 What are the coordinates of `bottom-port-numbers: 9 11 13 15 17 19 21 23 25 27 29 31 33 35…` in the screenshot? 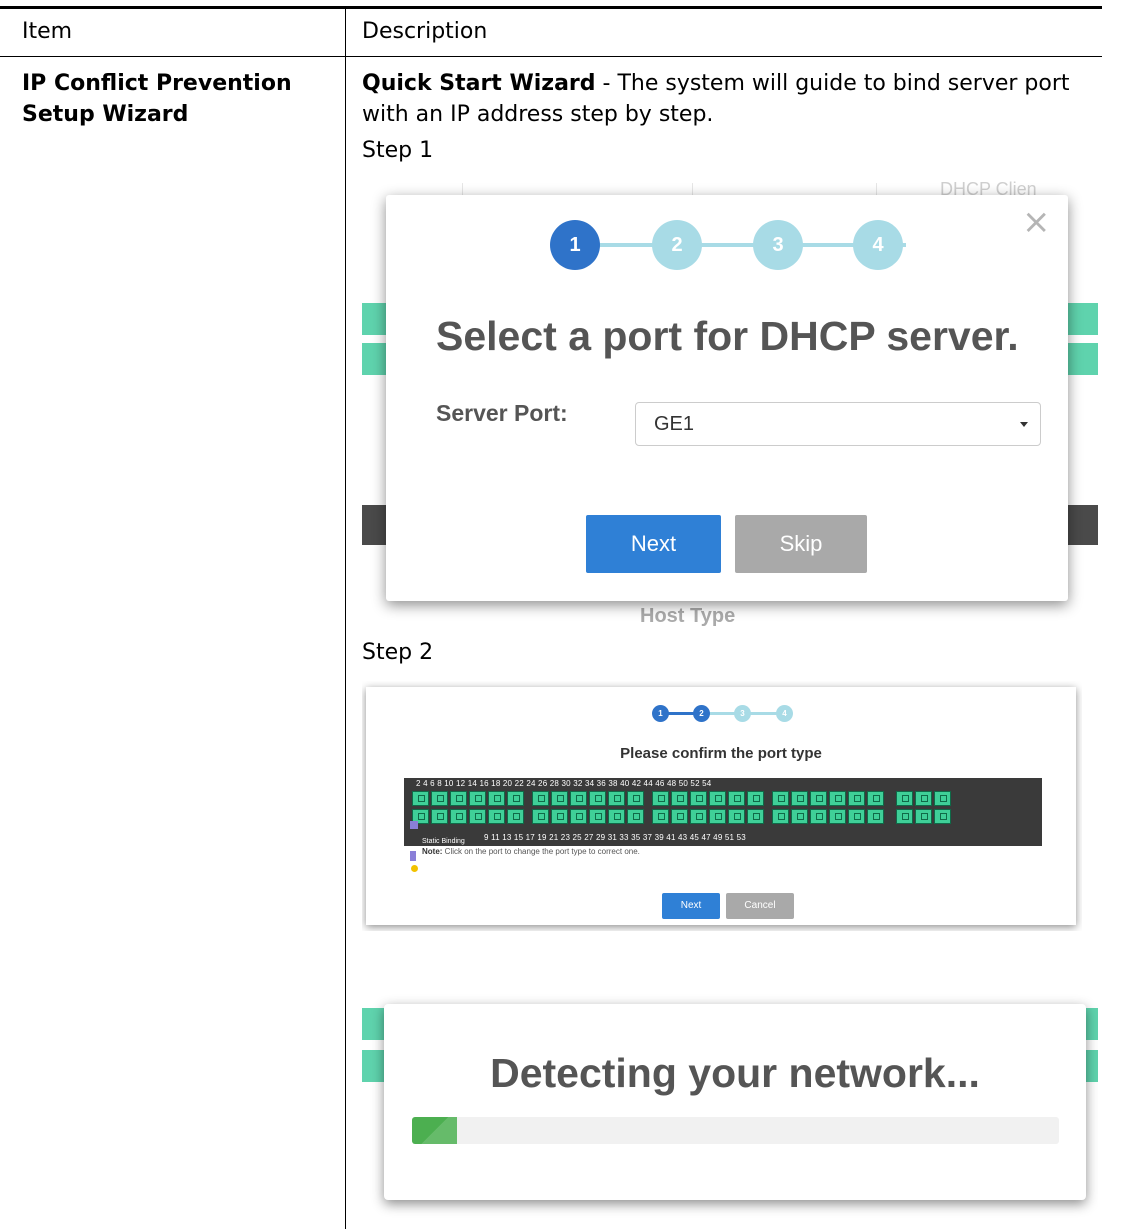 It's located at (615, 837).